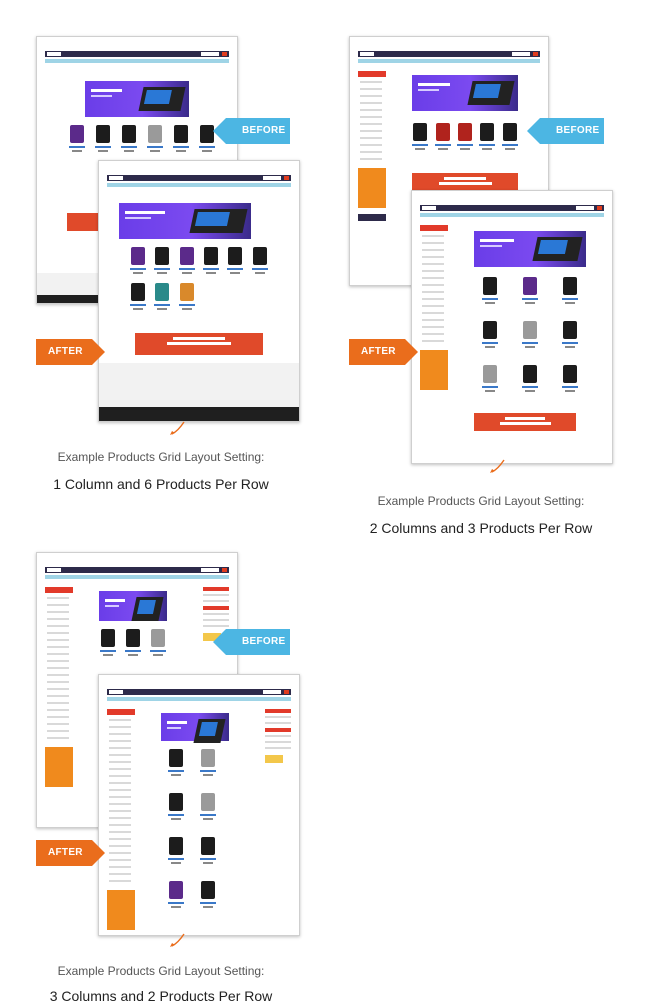 The width and height of the screenshot is (649, 1003). I want to click on caption-main: 1 Column and 6 Products Per Row, so click(161, 484).